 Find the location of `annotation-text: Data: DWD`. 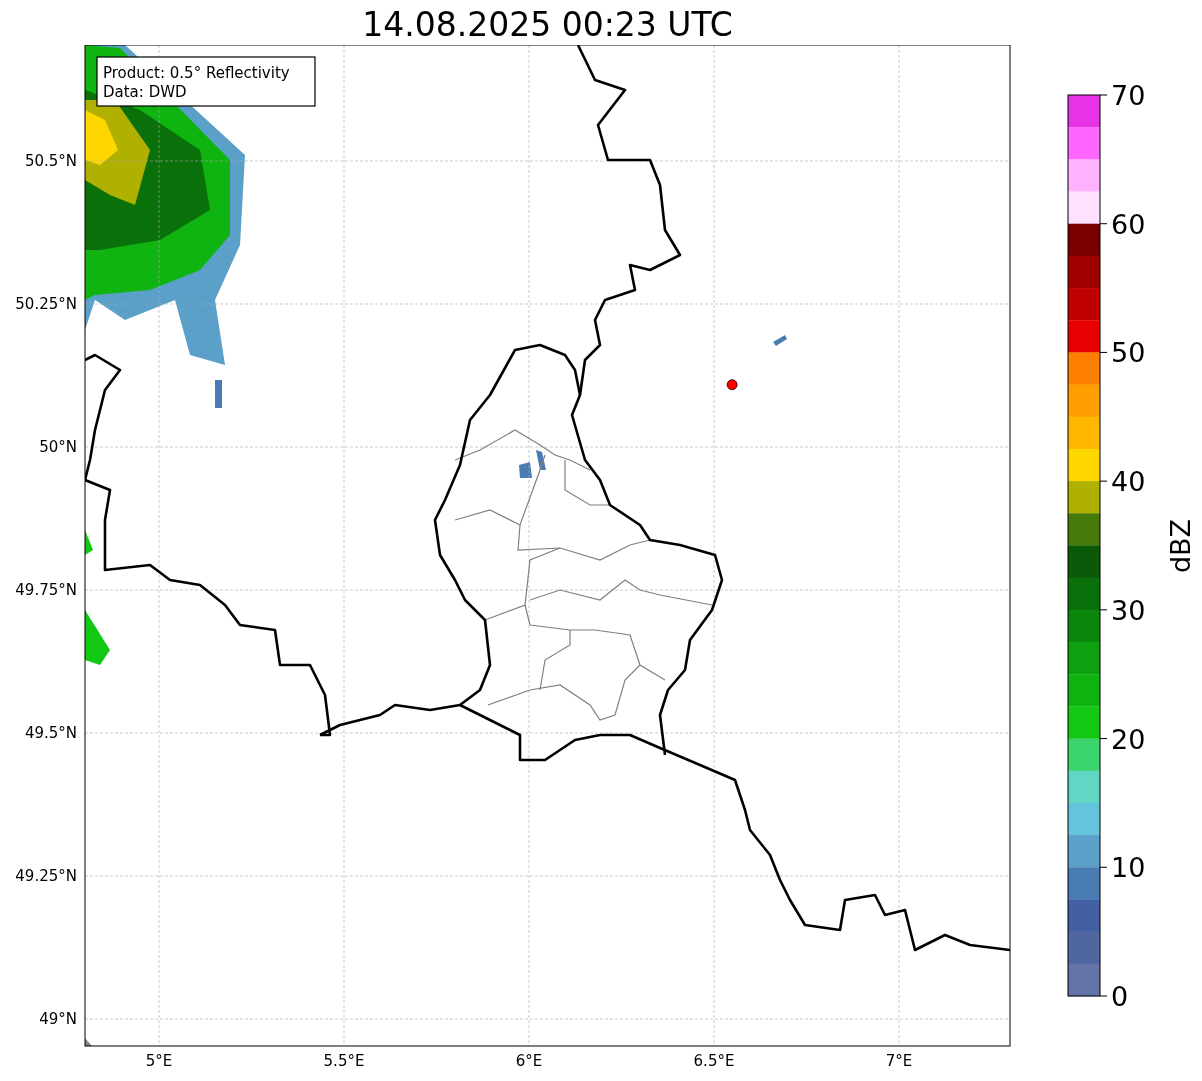

annotation-text: Data: DWD is located at coordinates (145, 92).